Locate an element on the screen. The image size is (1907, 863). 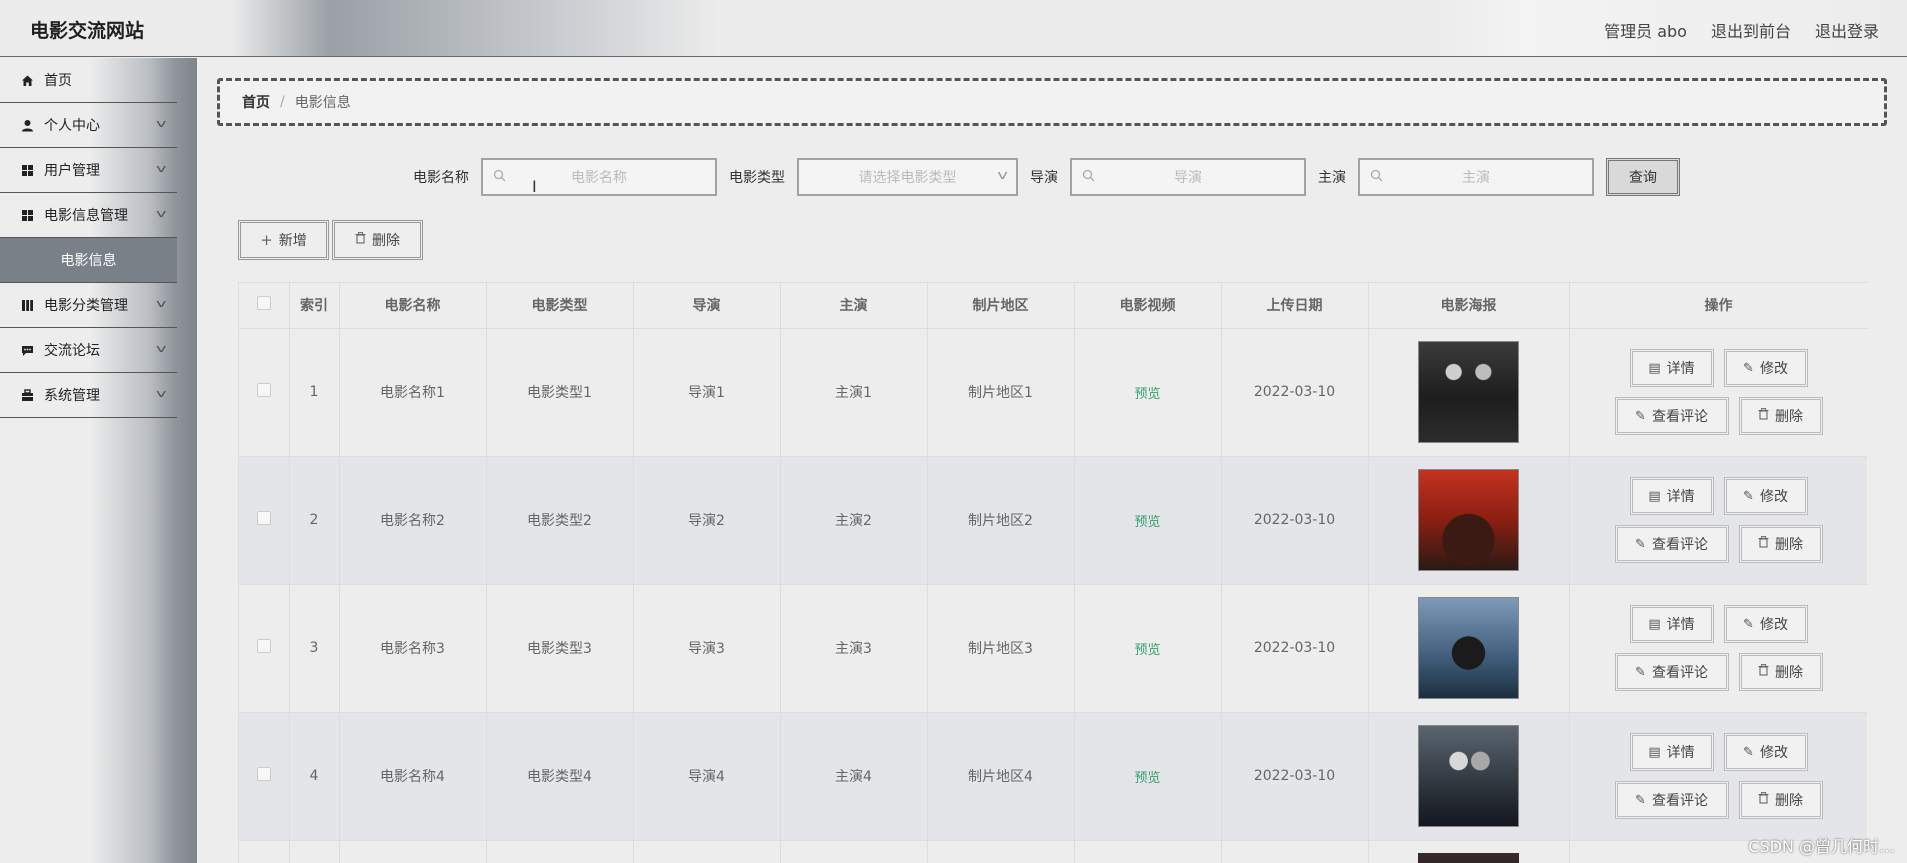
movie-type-select: 请选择电影类型 v is located at coordinates (907, 177).